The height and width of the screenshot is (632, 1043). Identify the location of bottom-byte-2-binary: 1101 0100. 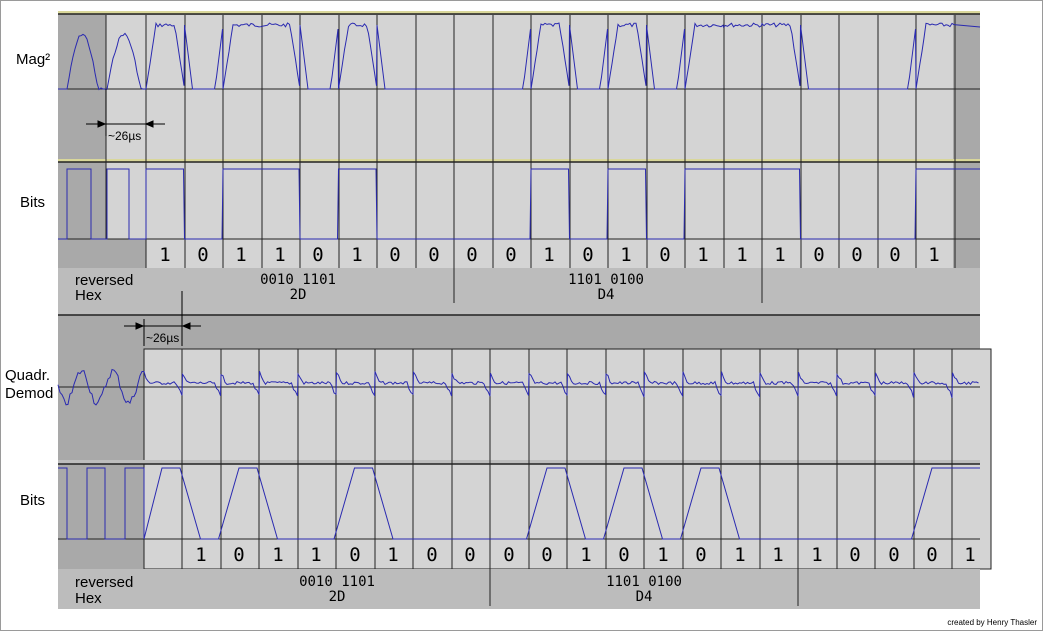
(644, 582).